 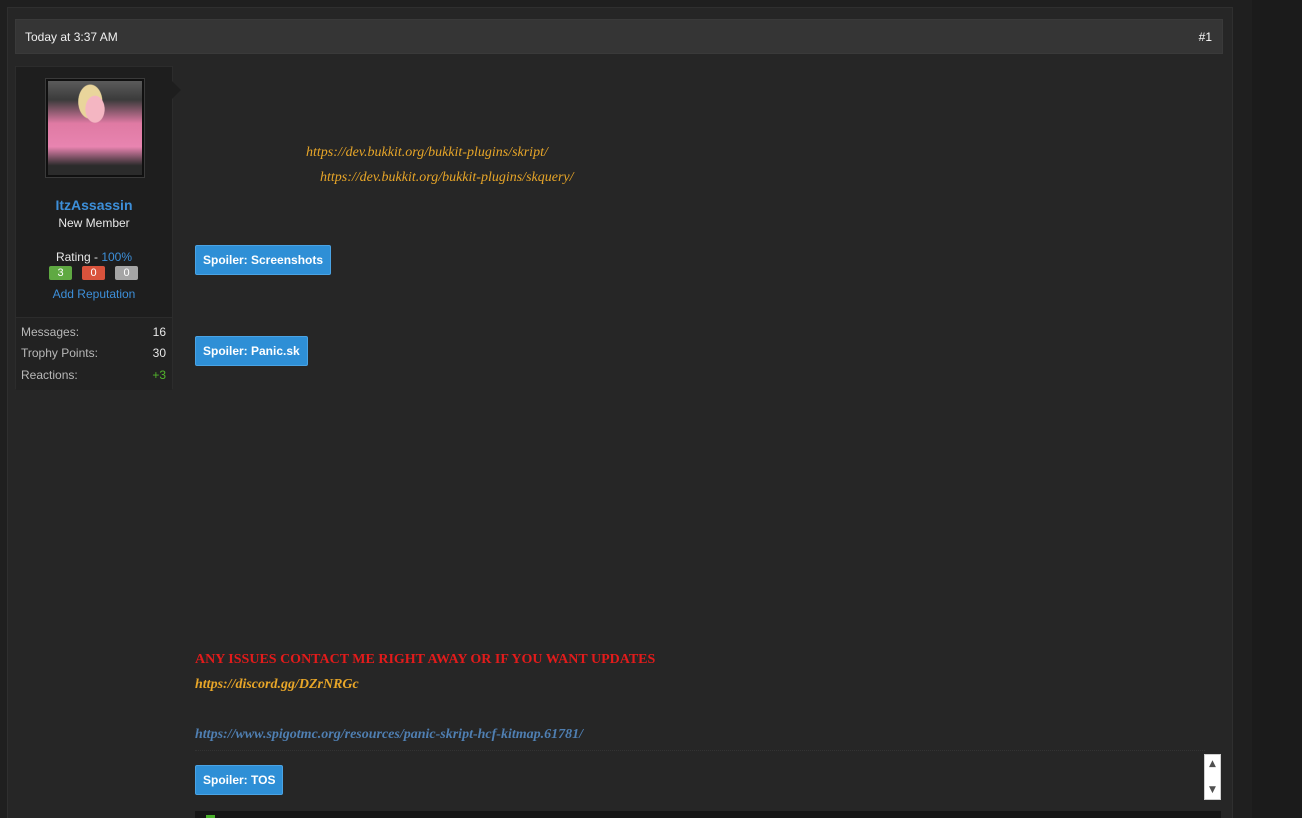 What do you see at coordinates (277, 685) in the screenshot?
I see `discord-link: https://discord.gg/DZrNRGc` at bounding box center [277, 685].